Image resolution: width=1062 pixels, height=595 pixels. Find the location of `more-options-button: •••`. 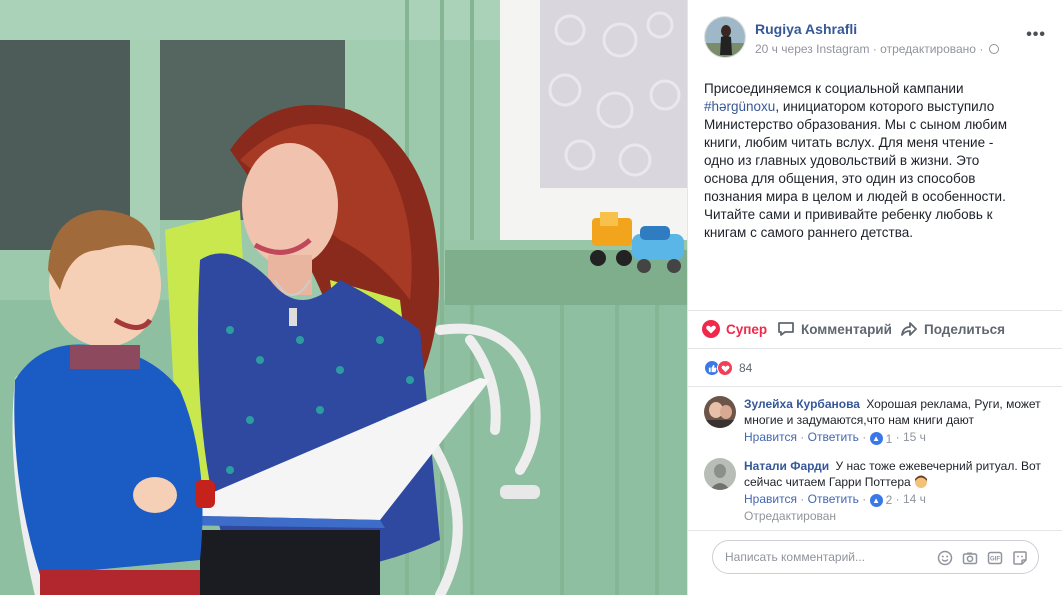

more-options-button: ••• is located at coordinates (1036, 35).